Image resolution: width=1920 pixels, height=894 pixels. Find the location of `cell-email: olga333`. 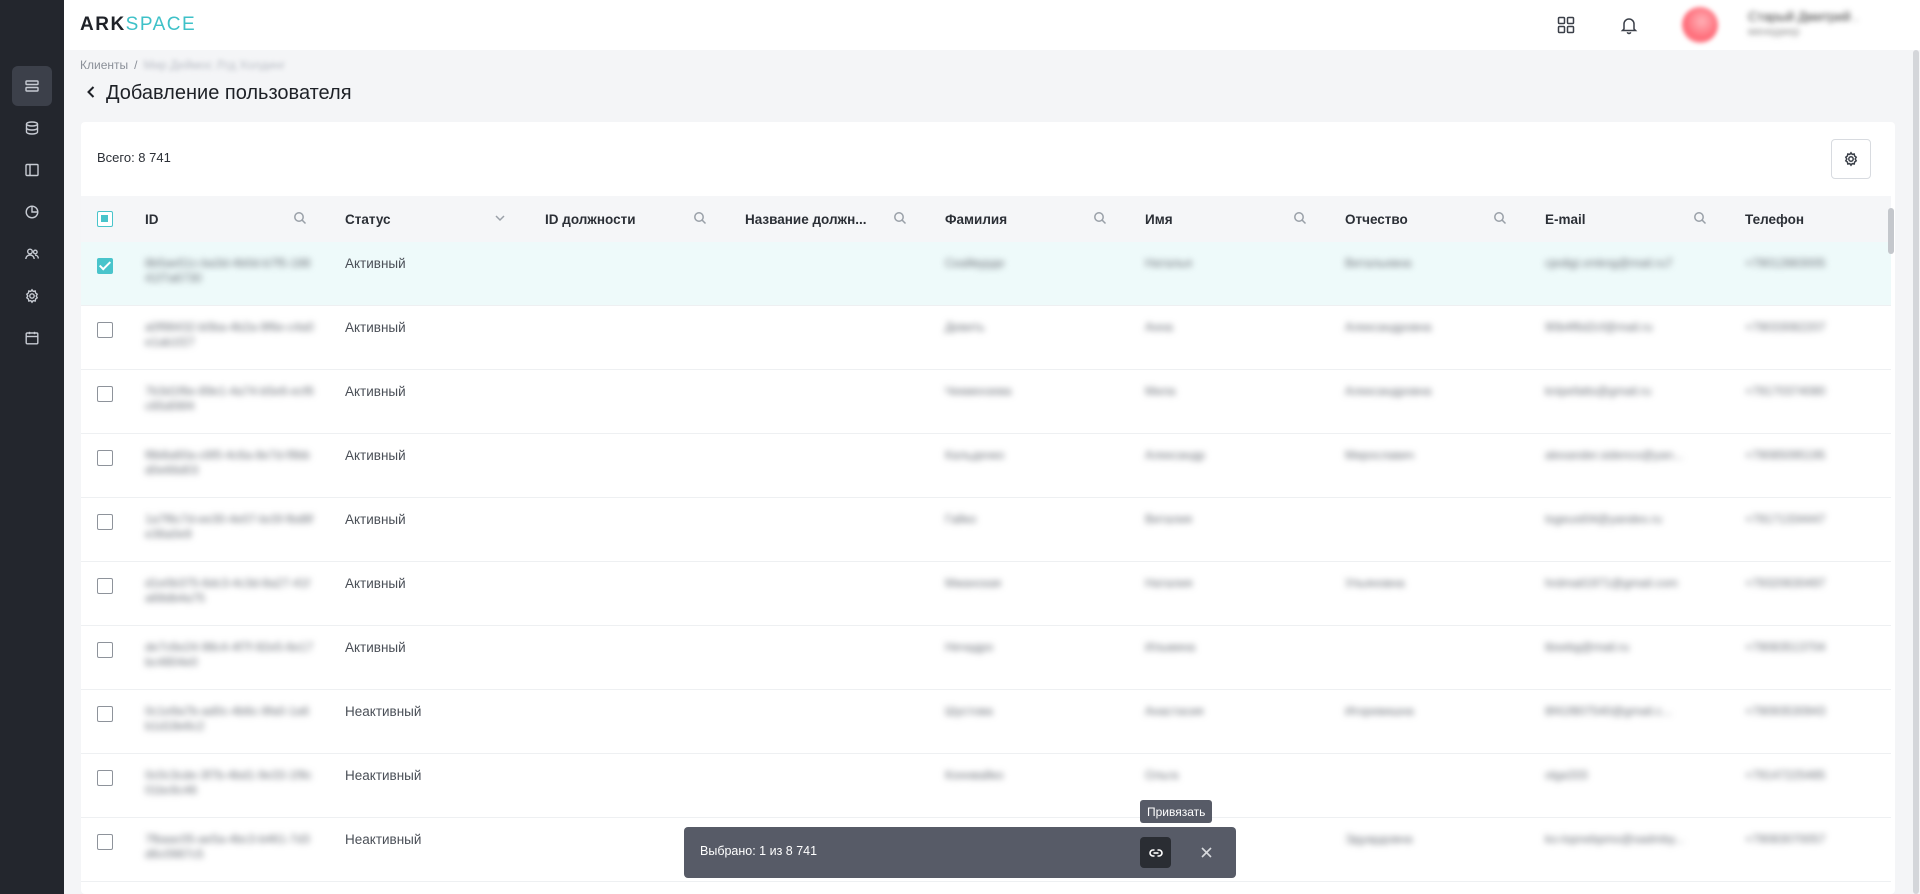

cell-email: olga333 is located at coordinates (1566, 775).